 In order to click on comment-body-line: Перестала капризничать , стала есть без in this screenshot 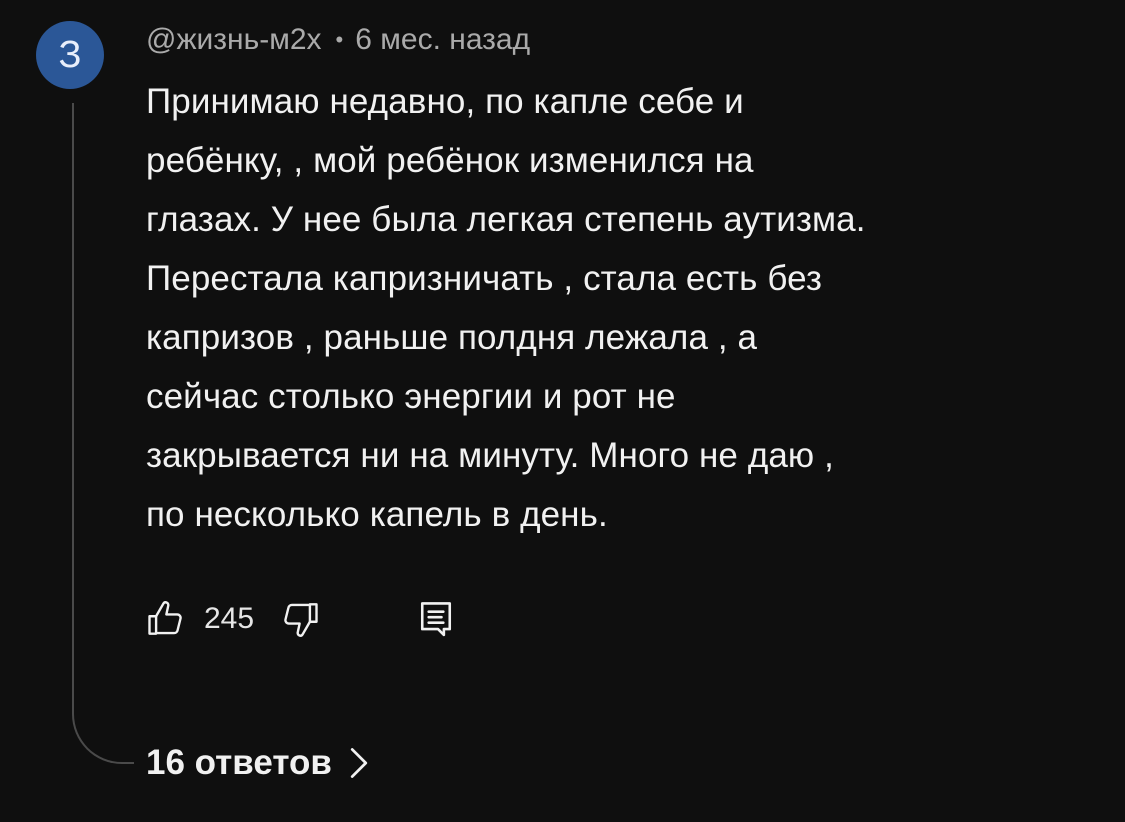, I will do `click(484, 278)`.